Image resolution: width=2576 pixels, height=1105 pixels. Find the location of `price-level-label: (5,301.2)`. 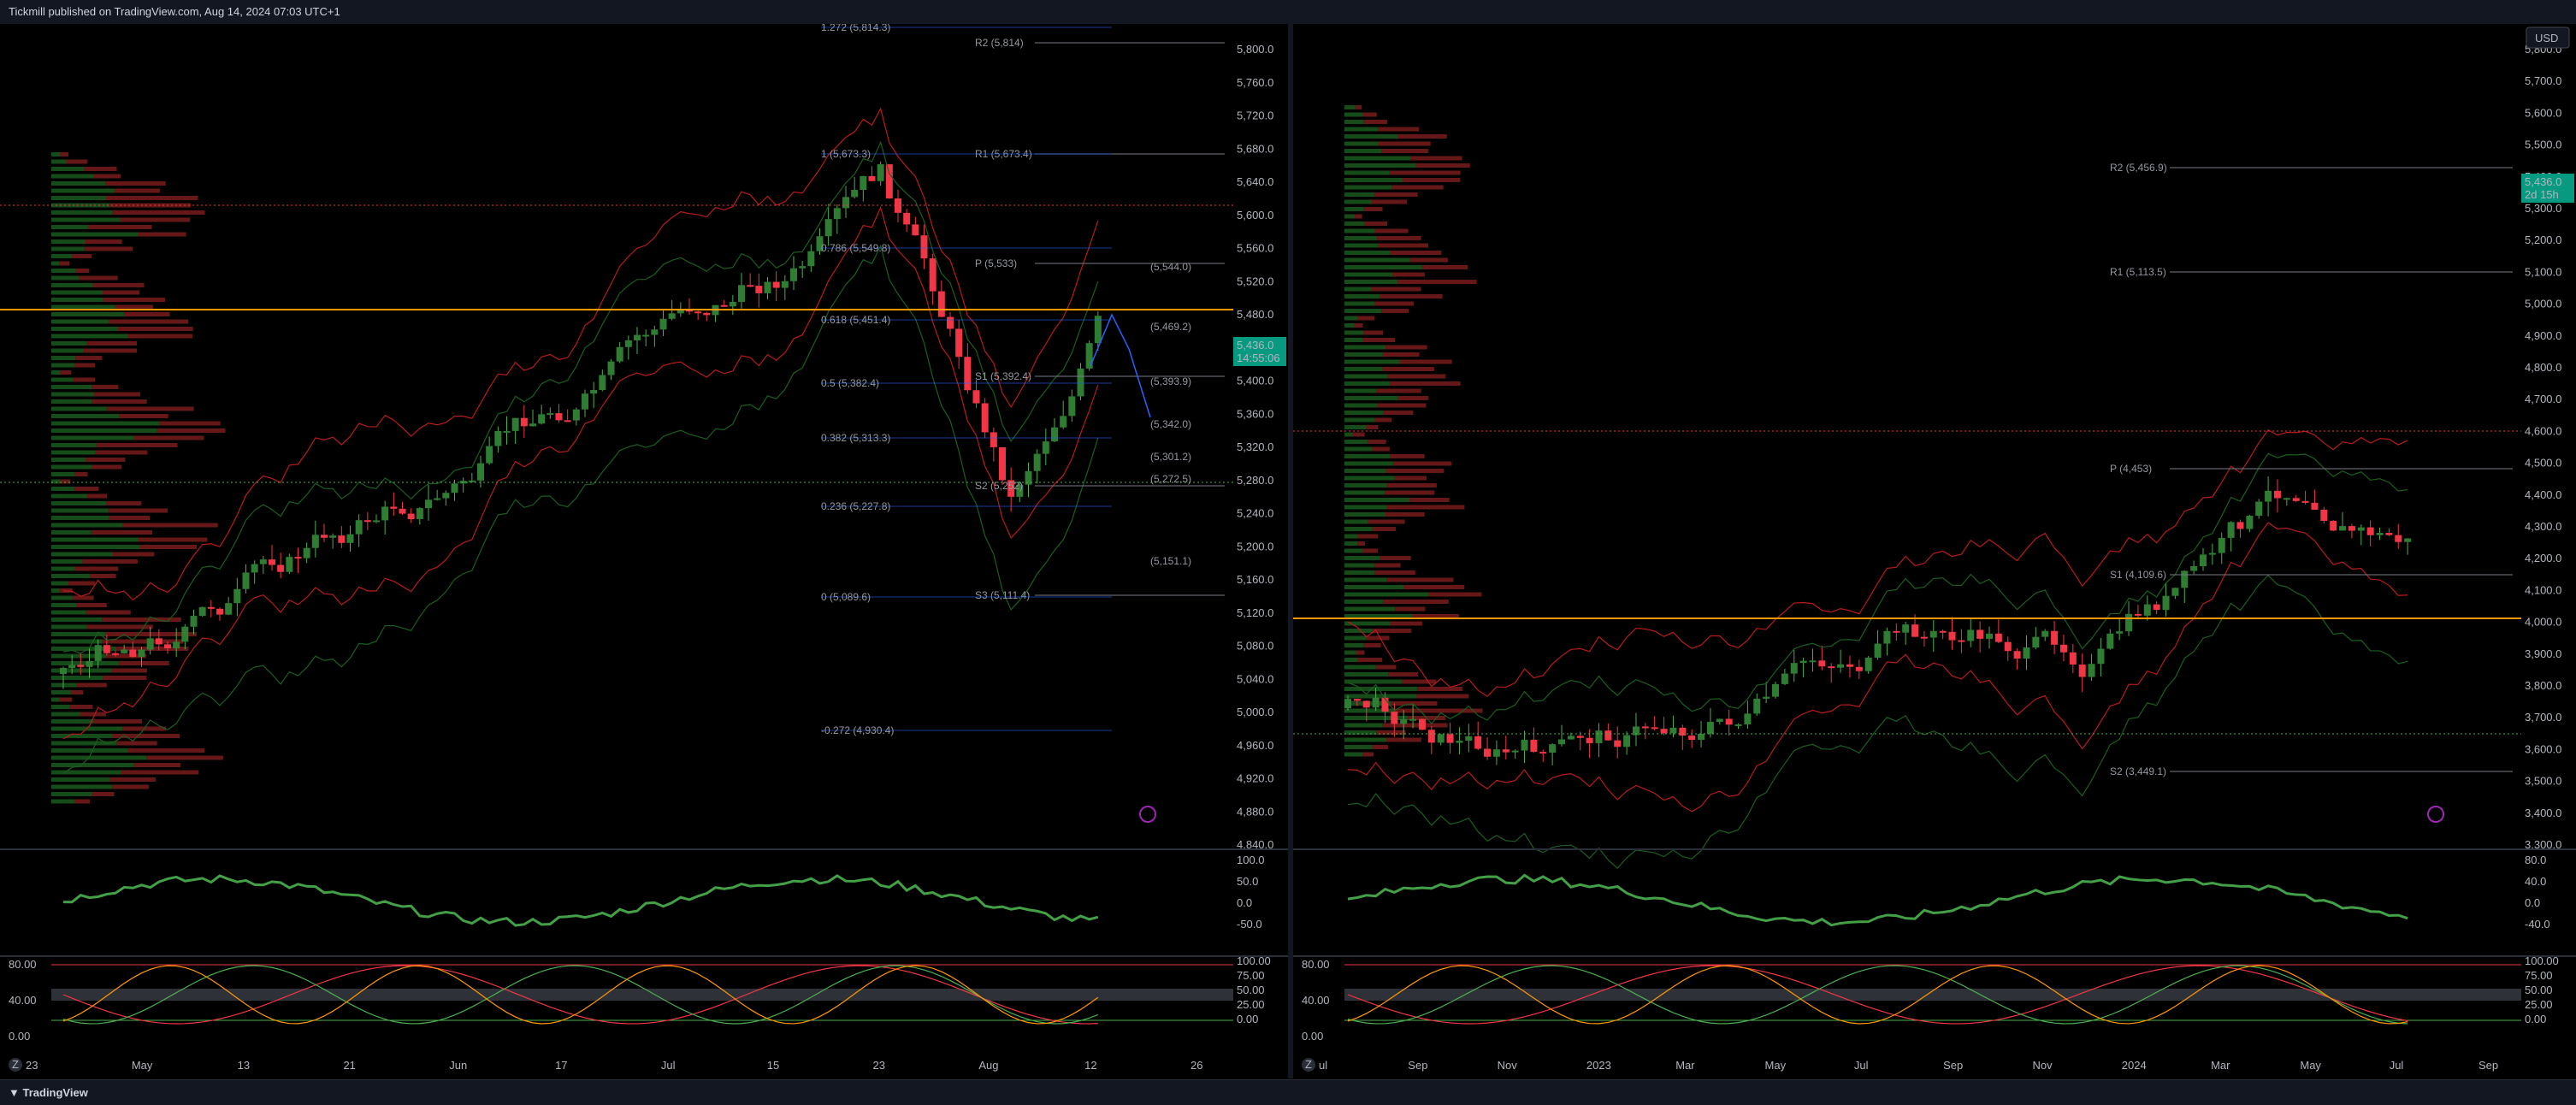

price-level-label: (5,301.2) is located at coordinates (1170, 457).